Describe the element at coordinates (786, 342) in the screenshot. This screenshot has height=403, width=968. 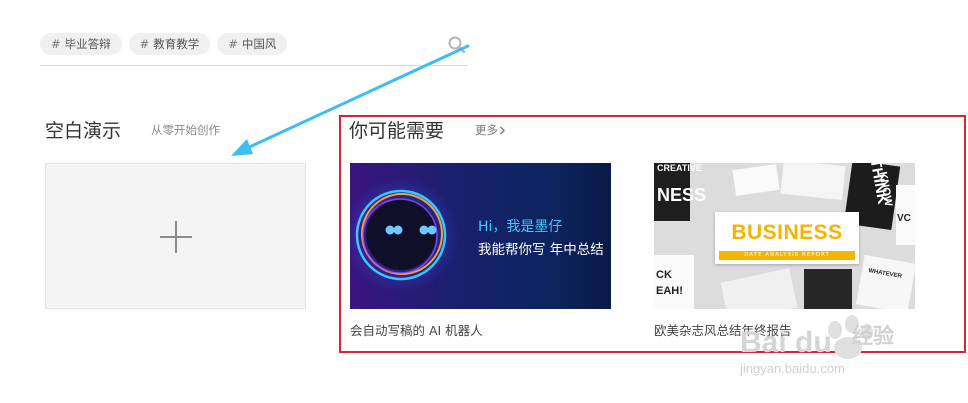
I see `watermark-brand: Bai du` at that location.